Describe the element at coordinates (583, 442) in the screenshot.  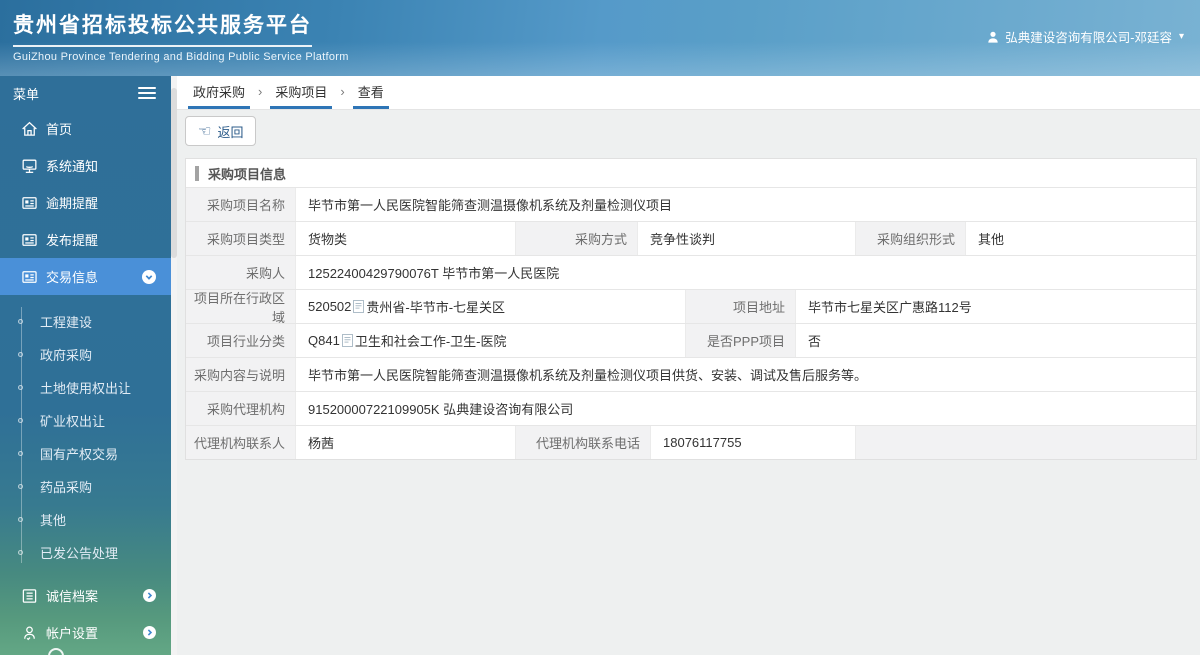
I see `field-label: 代理机构联系电话` at that location.